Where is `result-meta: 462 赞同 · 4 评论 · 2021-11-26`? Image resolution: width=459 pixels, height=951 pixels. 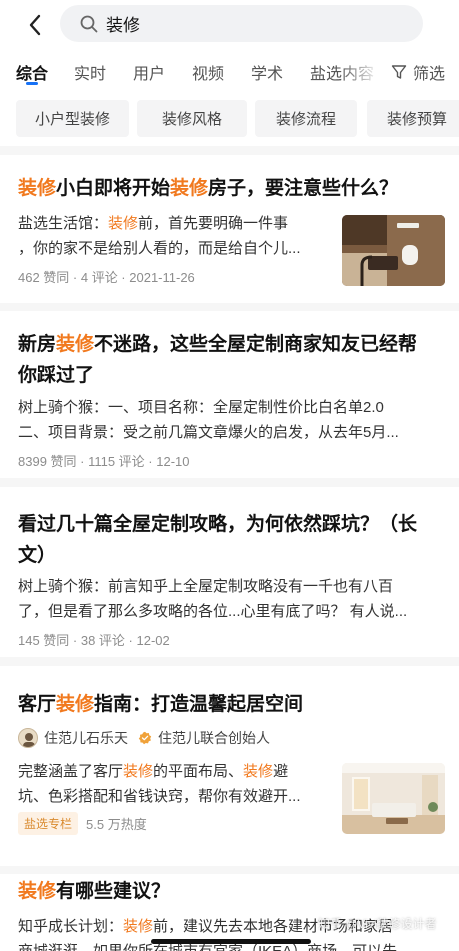
result-meta: 462 赞同 · 4 评论 · 2021-11-26 is located at coordinates (106, 277).